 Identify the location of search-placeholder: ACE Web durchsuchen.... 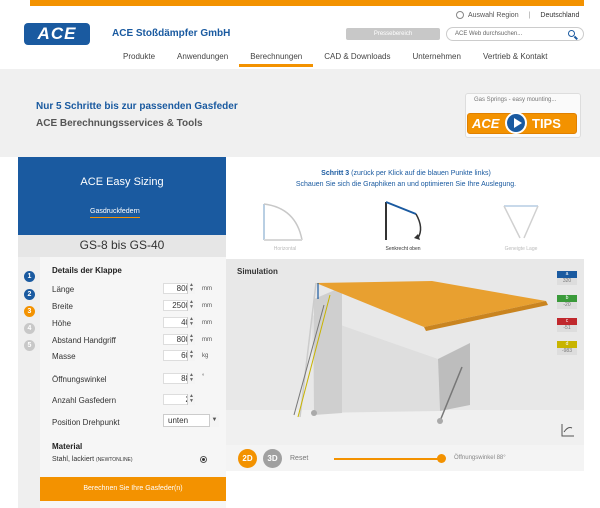
(489, 34).